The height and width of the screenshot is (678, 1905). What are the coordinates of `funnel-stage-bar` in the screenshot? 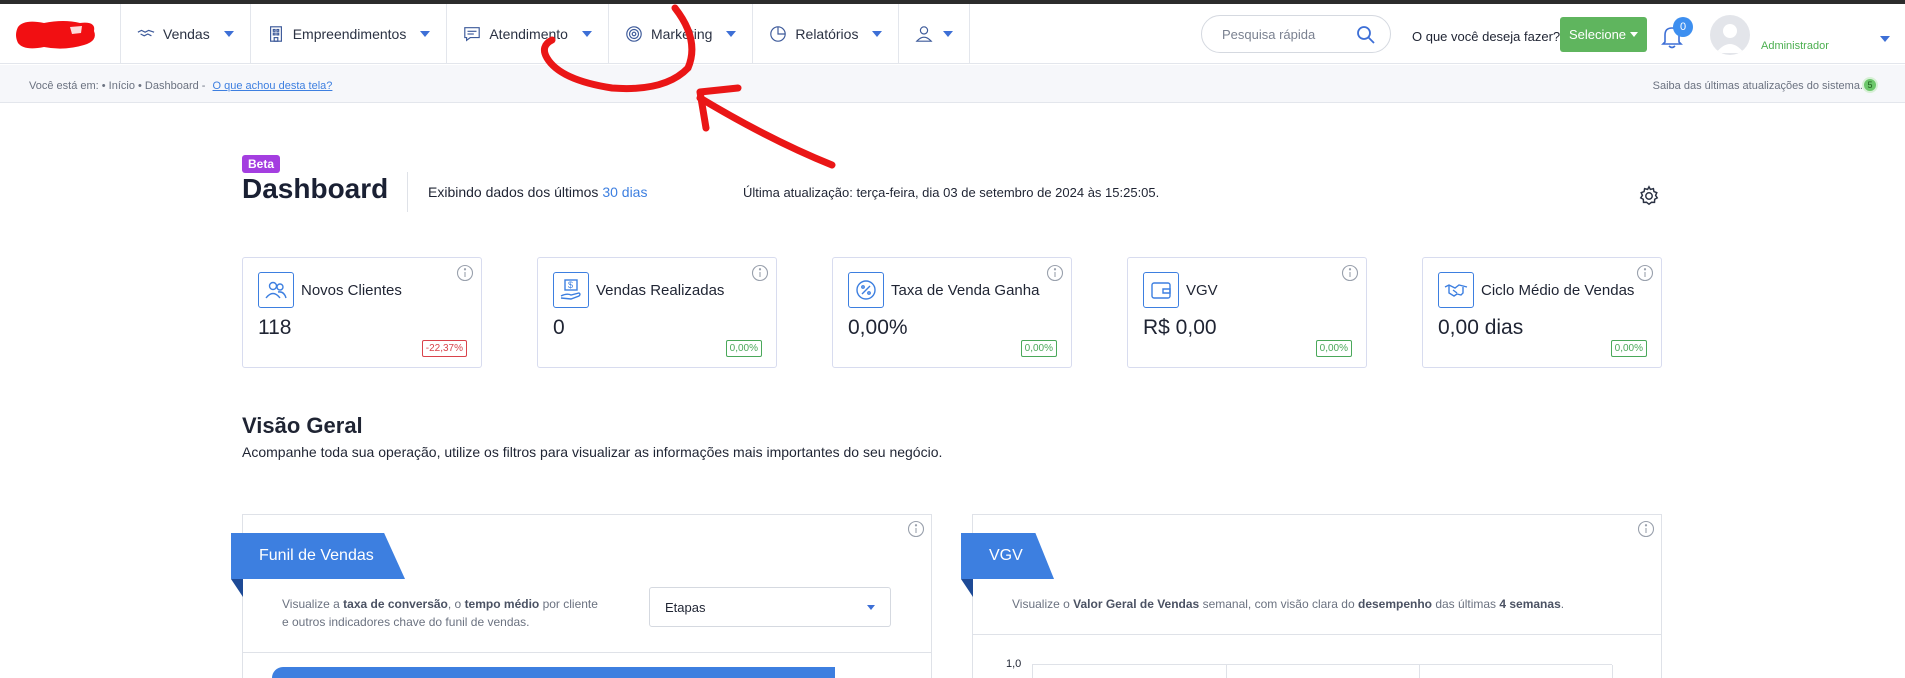 It's located at (553, 672).